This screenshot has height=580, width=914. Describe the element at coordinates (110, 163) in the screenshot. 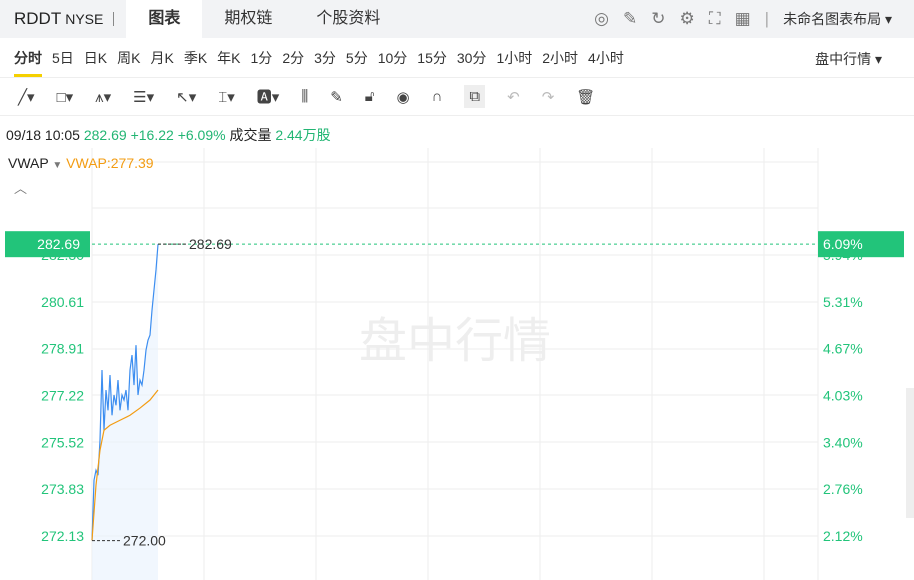

I see `indicator-value: VWAP:277.39` at that location.